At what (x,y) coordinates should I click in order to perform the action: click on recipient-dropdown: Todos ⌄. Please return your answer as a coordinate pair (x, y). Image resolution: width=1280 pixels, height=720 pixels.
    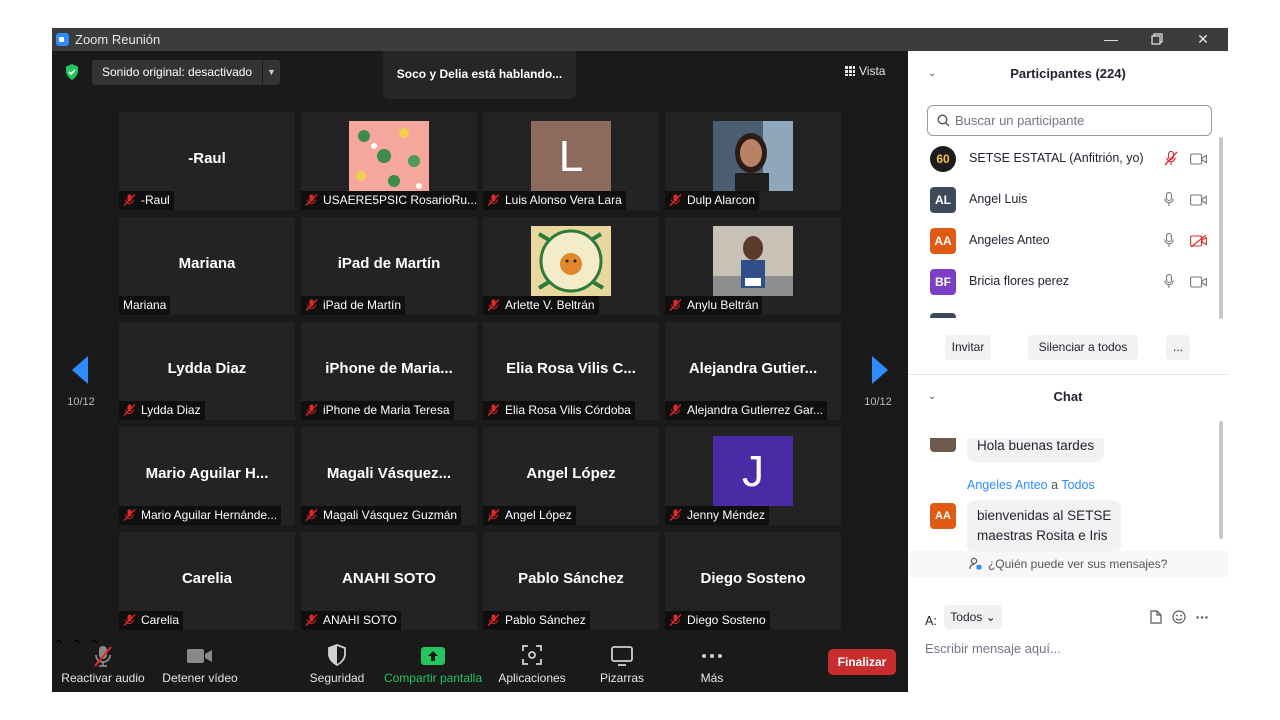
    Looking at the image, I should click on (973, 617).